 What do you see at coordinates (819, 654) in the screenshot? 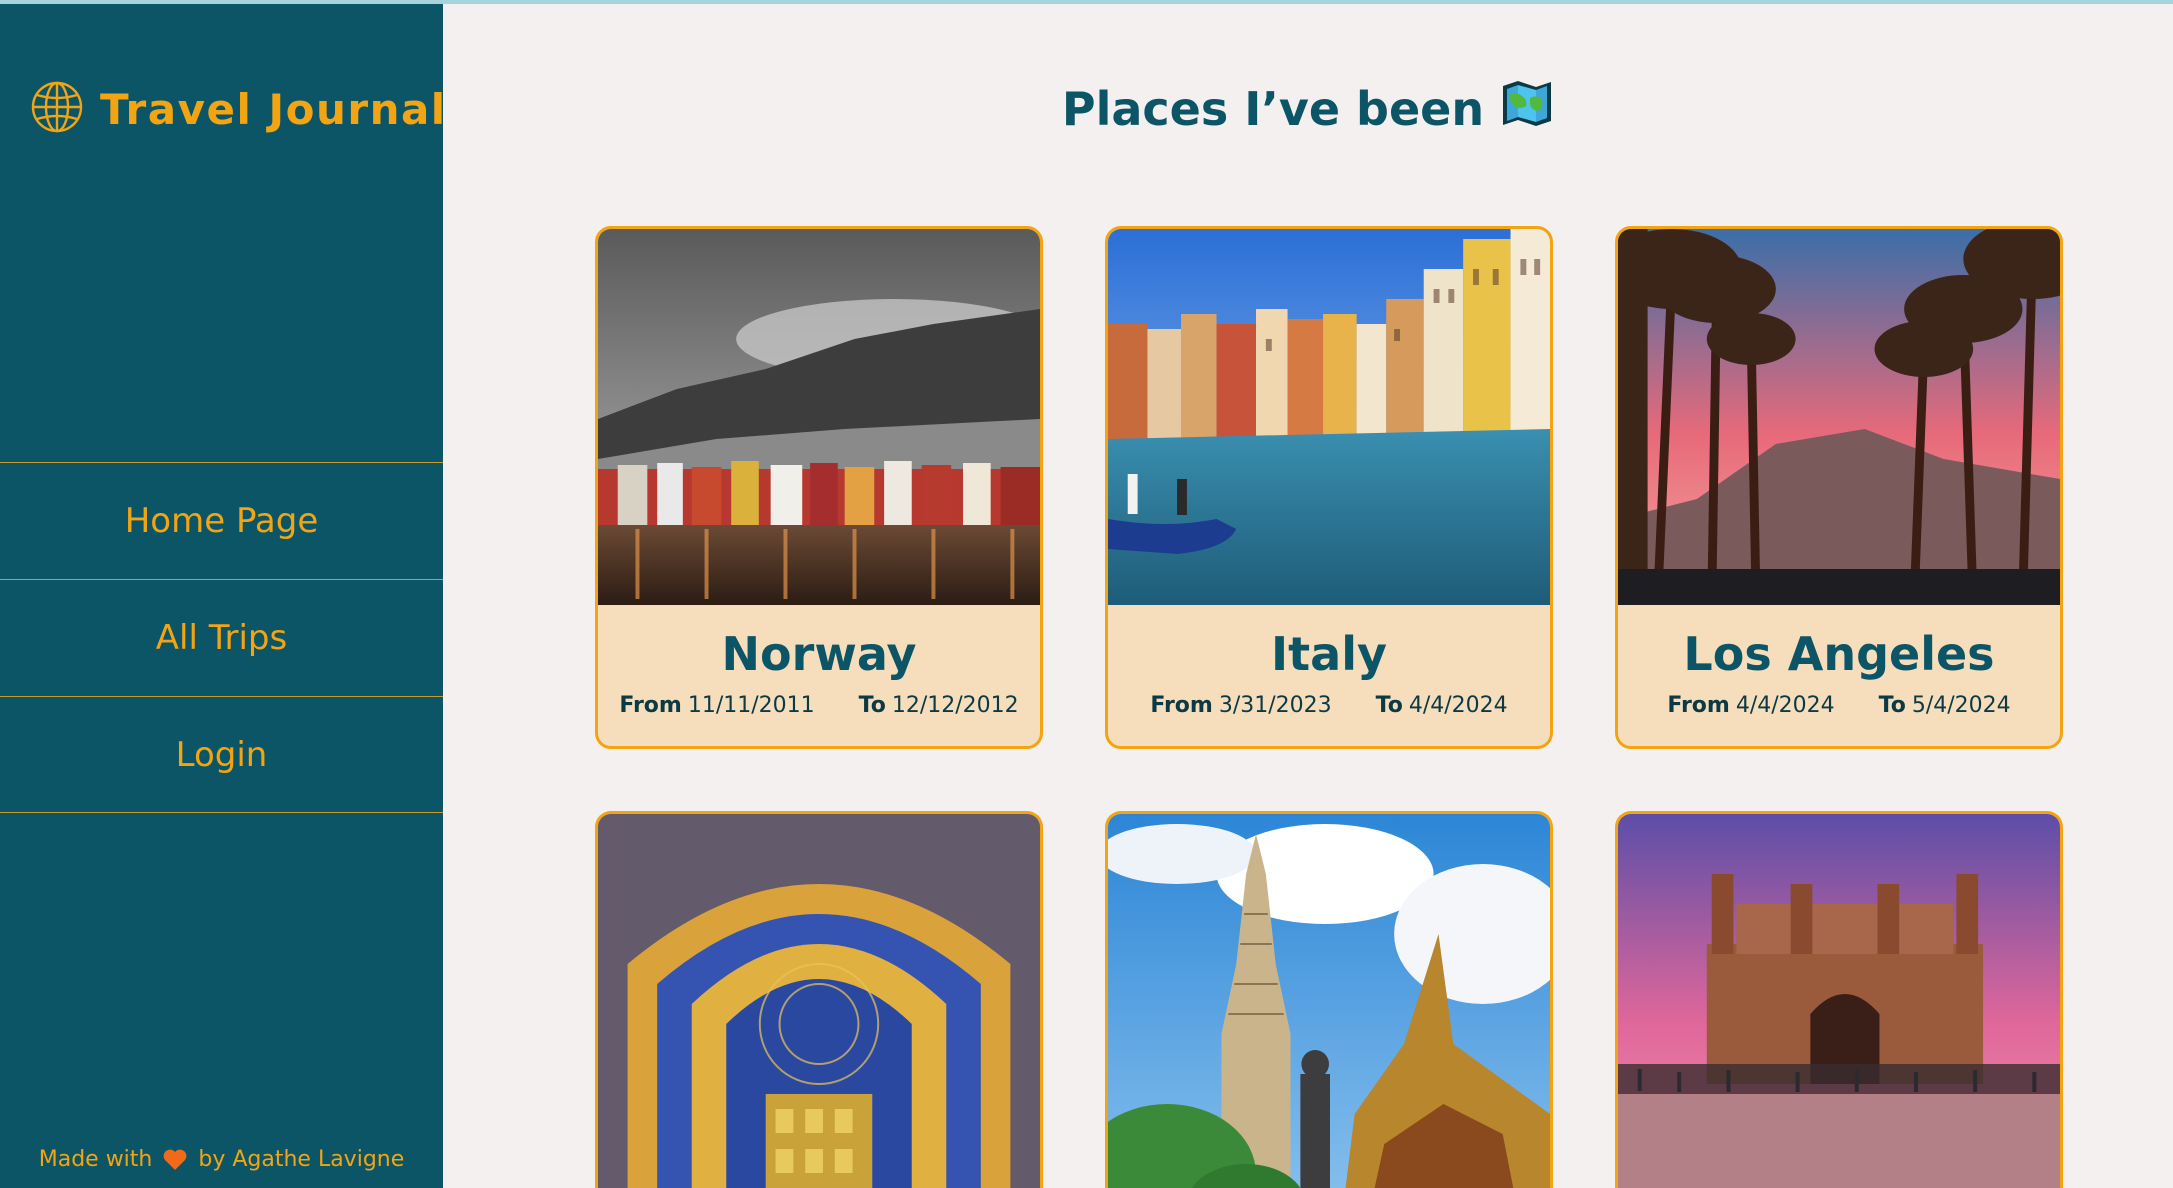
I see `trip-name: Norway` at bounding box center [819, 654].